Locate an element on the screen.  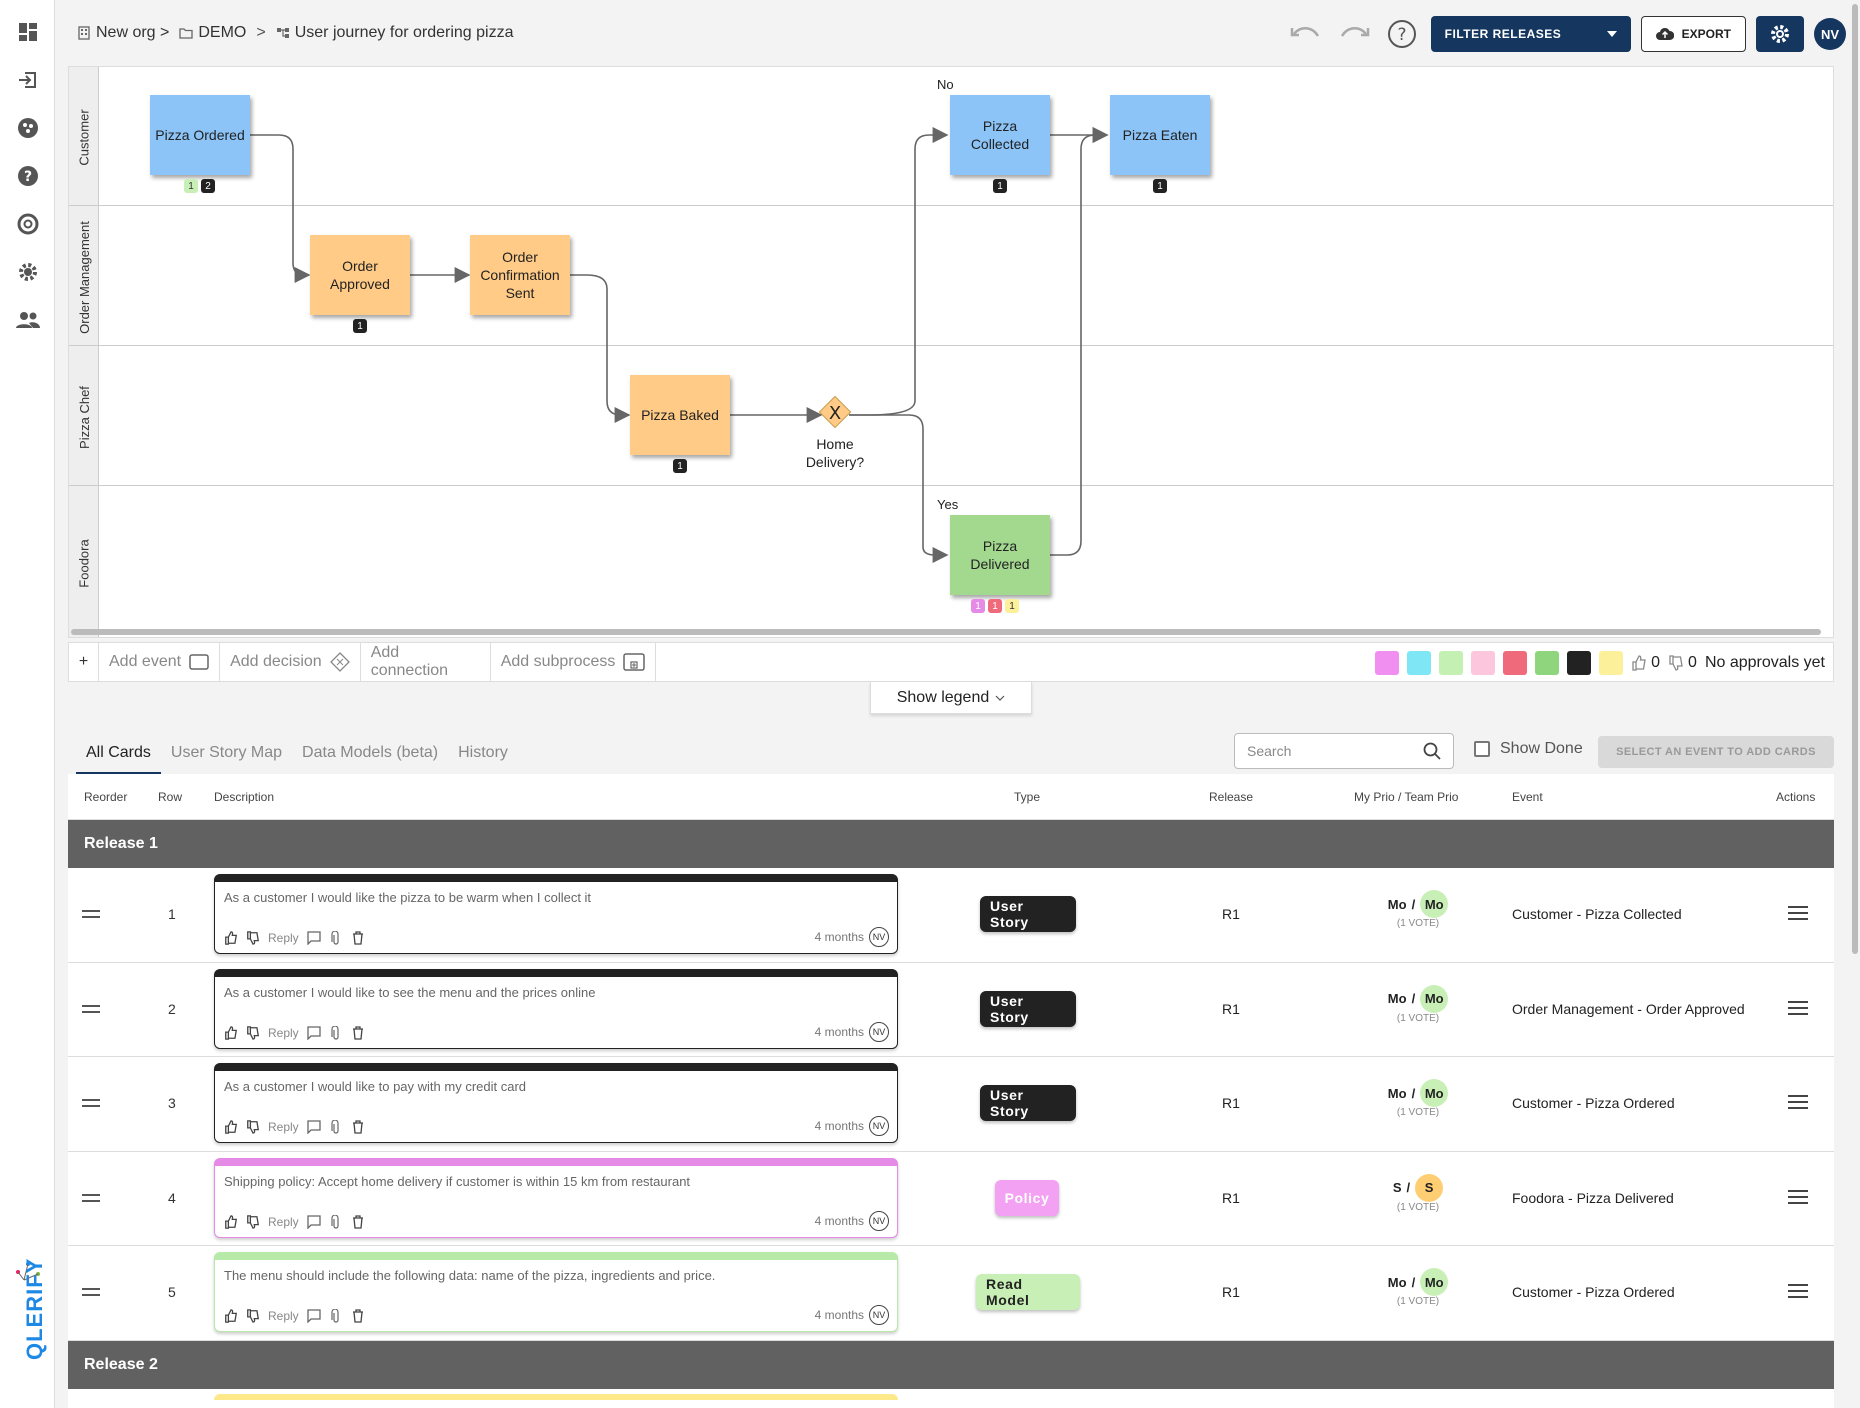
tab-data-models: Data Models (beta) is located at coordinates (370, 756).